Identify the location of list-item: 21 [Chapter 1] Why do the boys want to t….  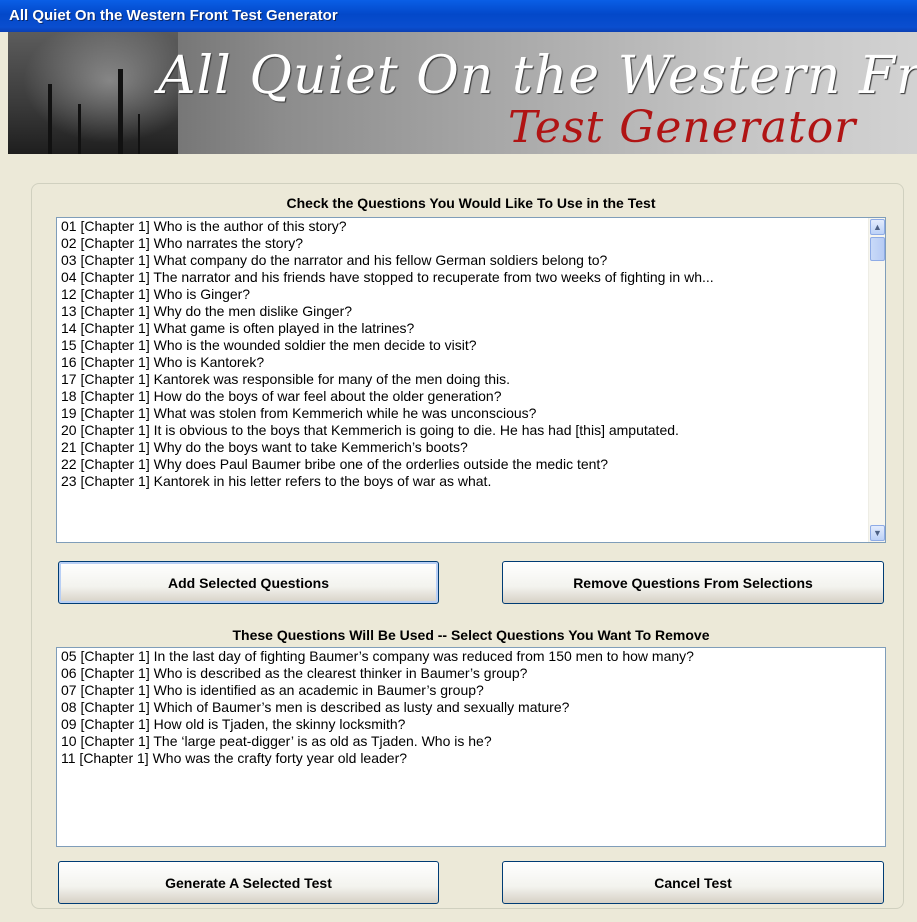
(471, 447).